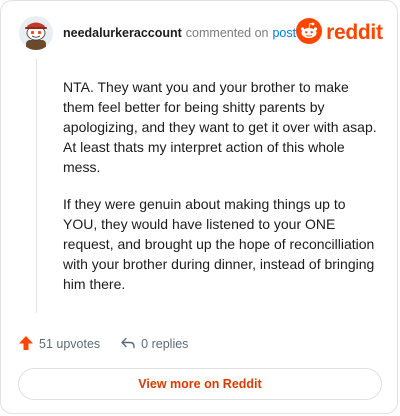 The width and height of the screenshot is (400, 416). I want to click on post-link: post, so click(284, 33).